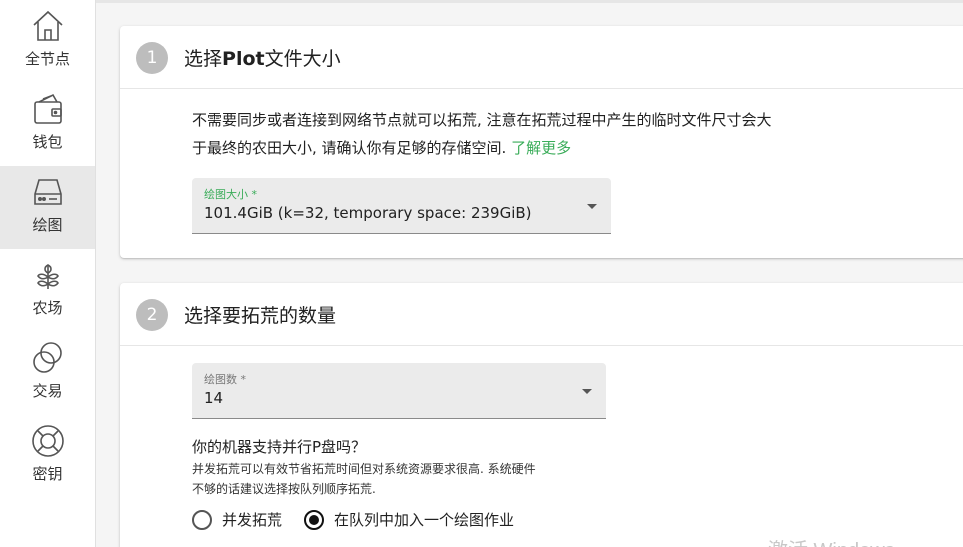 Image resolution: width=963 pixels, height=547 pixels. Describe the element at coordinates (831, 540) in the screenshot. I see `windows-activation-watermark: 激活 Windows` at that location.